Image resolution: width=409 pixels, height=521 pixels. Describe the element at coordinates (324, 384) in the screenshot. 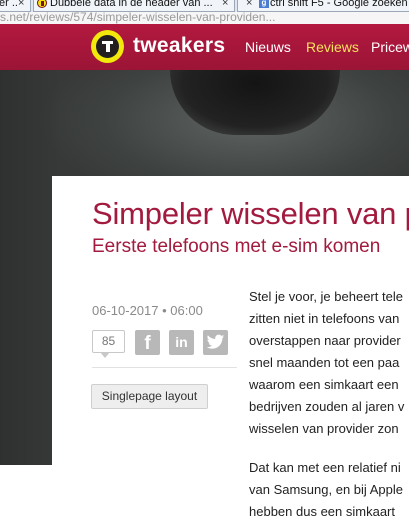

I see `paragraph-line: waarom een simkaart een` at that location.